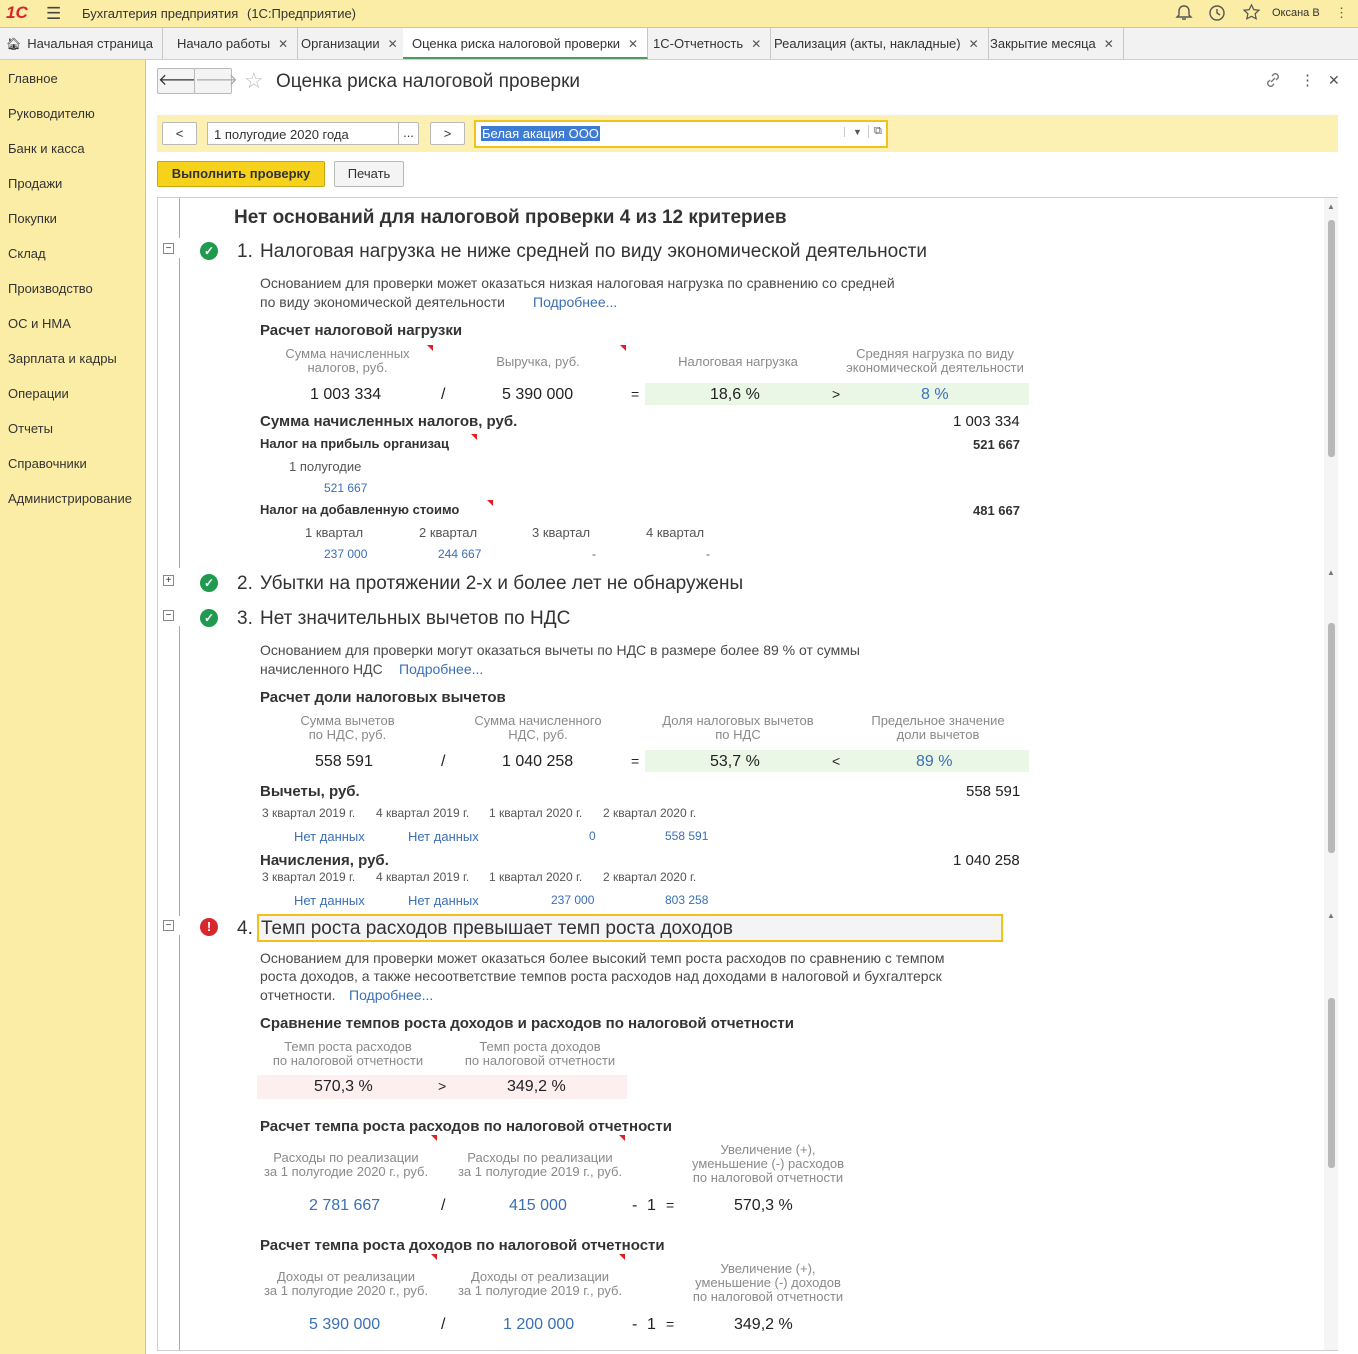 This screenshot has width=1358, height=1354. I want to click on value-link: 2 781 667, so click(344, 1206).